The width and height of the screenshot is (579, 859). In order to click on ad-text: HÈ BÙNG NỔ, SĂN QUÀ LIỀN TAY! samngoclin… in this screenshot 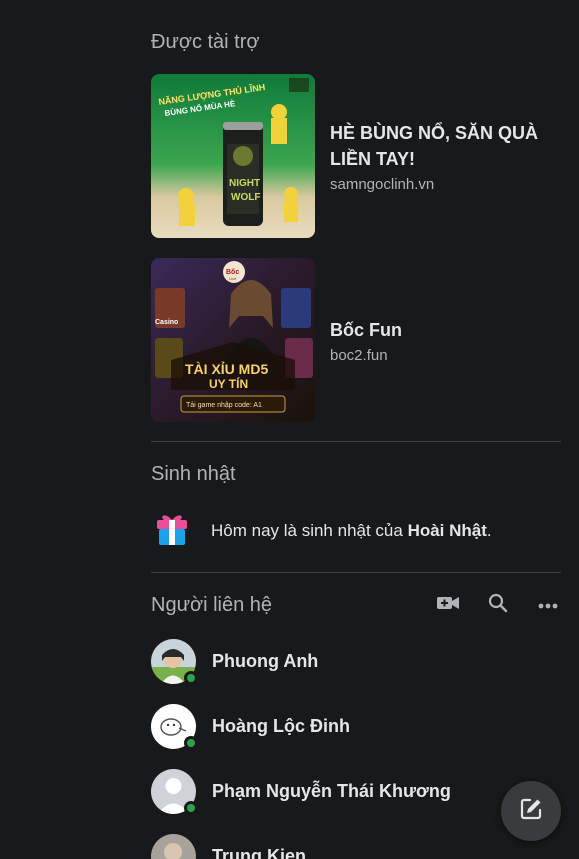, I will do `click(434, 156)`.